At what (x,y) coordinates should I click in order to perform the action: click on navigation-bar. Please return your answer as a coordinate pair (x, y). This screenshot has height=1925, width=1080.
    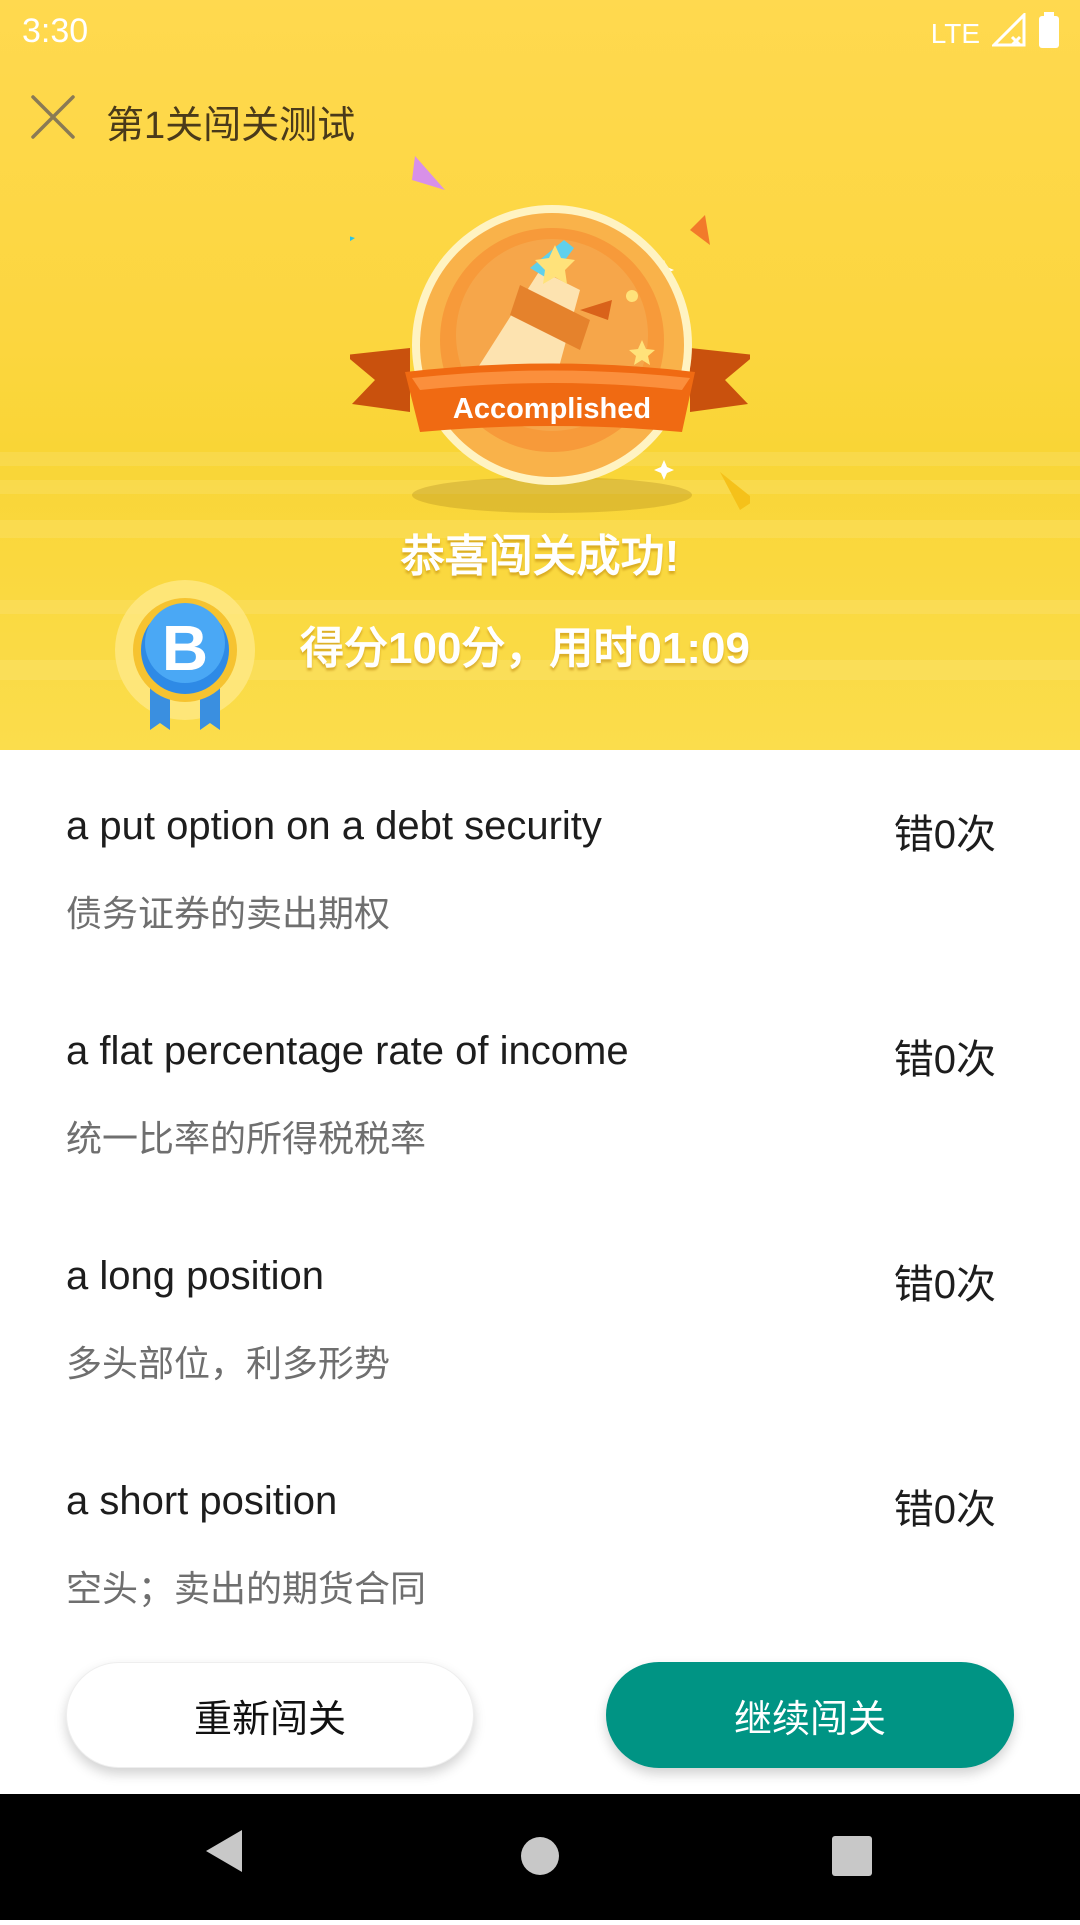
    Looking at the image, I should click on (540, 1857).